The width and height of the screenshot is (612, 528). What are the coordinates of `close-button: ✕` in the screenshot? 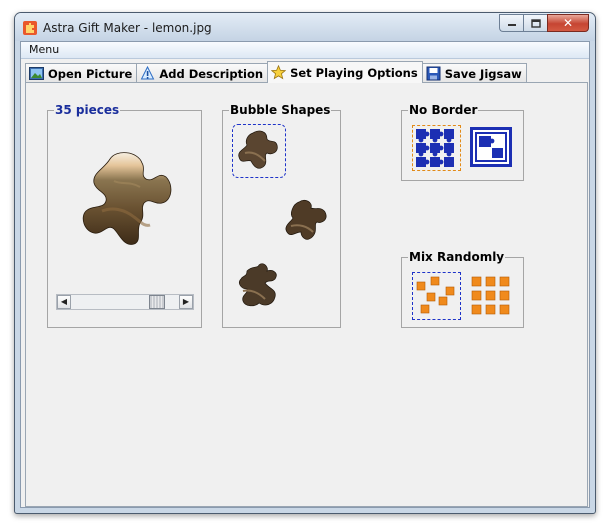 It's located at (568, 23).